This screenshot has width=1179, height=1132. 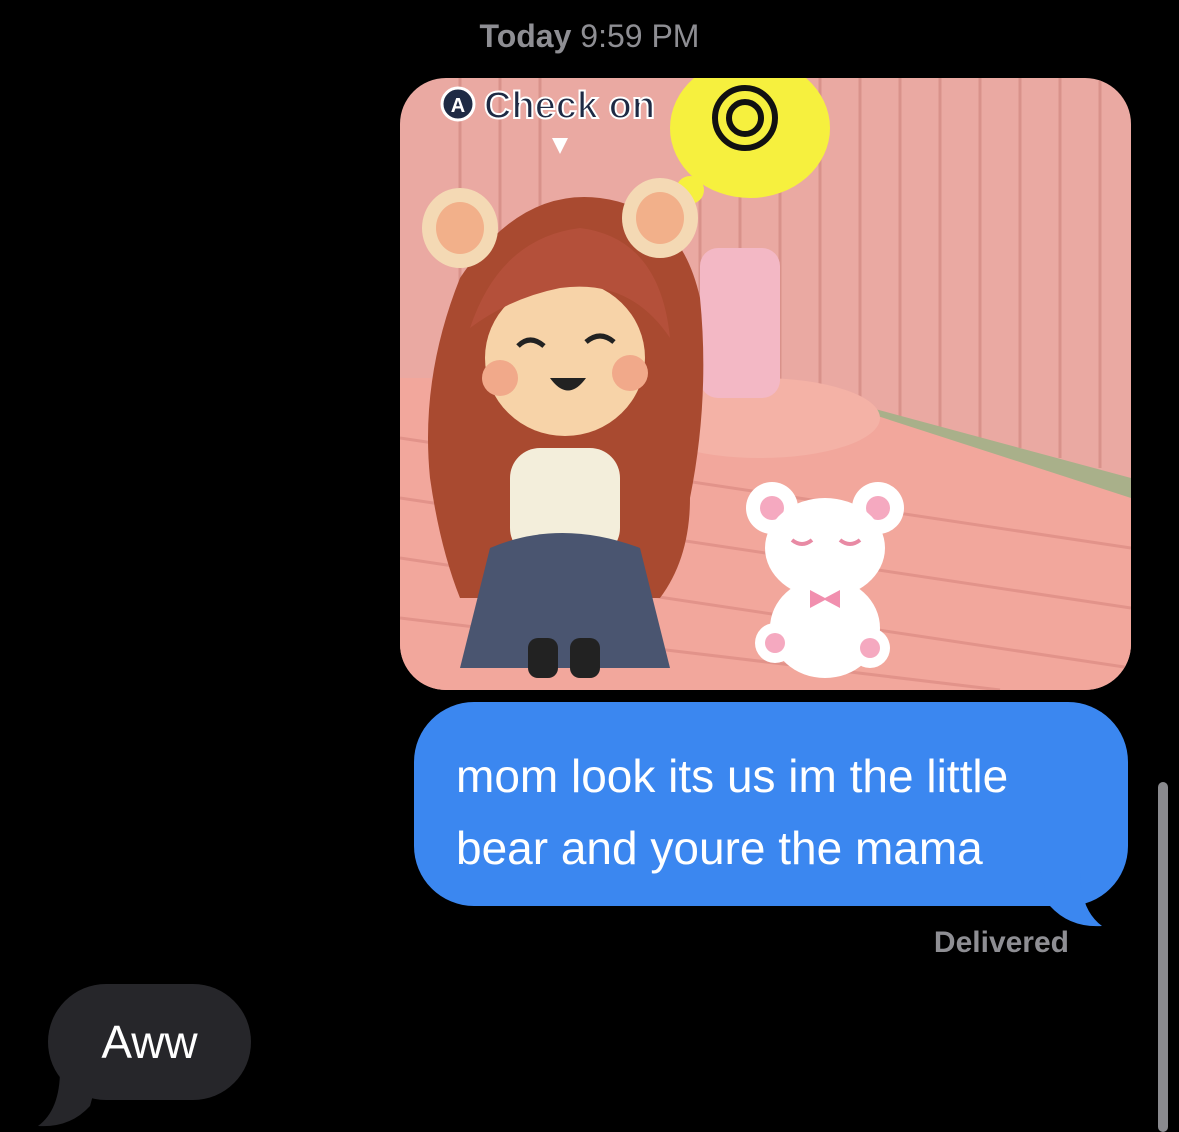 What do you see at coordinates (1001, 942) in the screenshot?
I see `delivery-status: Delivered` at bounding box center [1001, 942].